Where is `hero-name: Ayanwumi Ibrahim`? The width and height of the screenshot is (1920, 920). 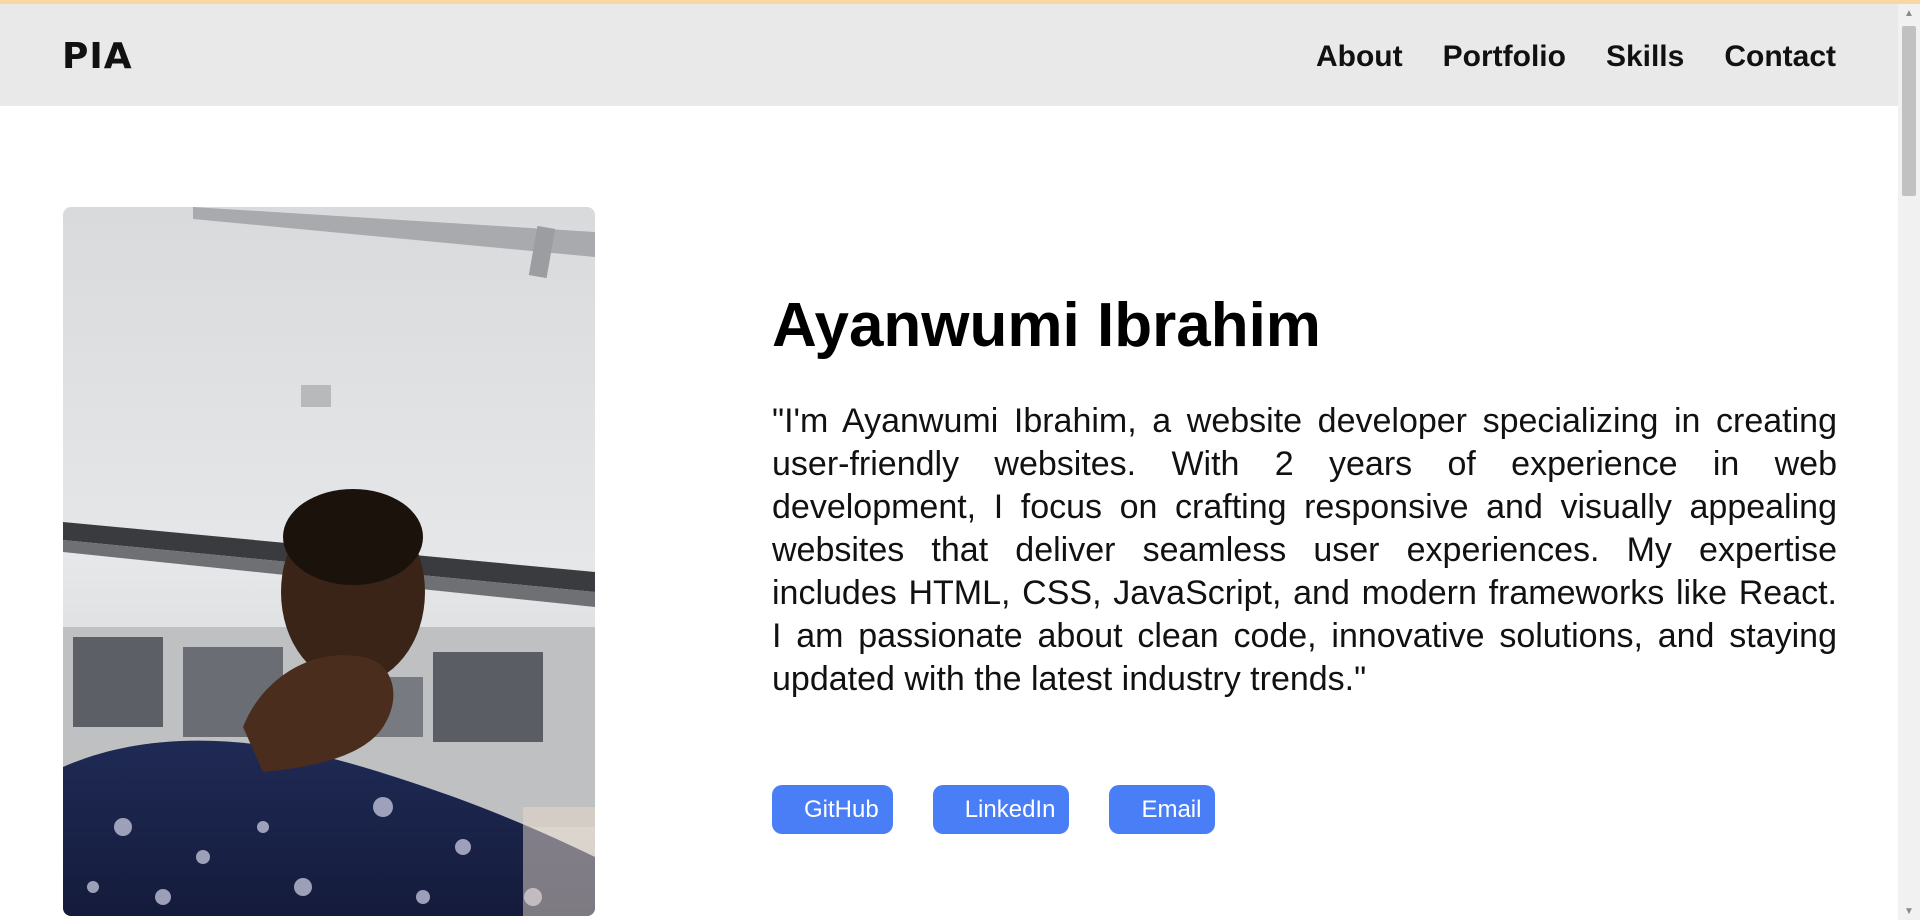
hero-name: Ayanwumi Ibrahim is located at coordinates (1046, 325).